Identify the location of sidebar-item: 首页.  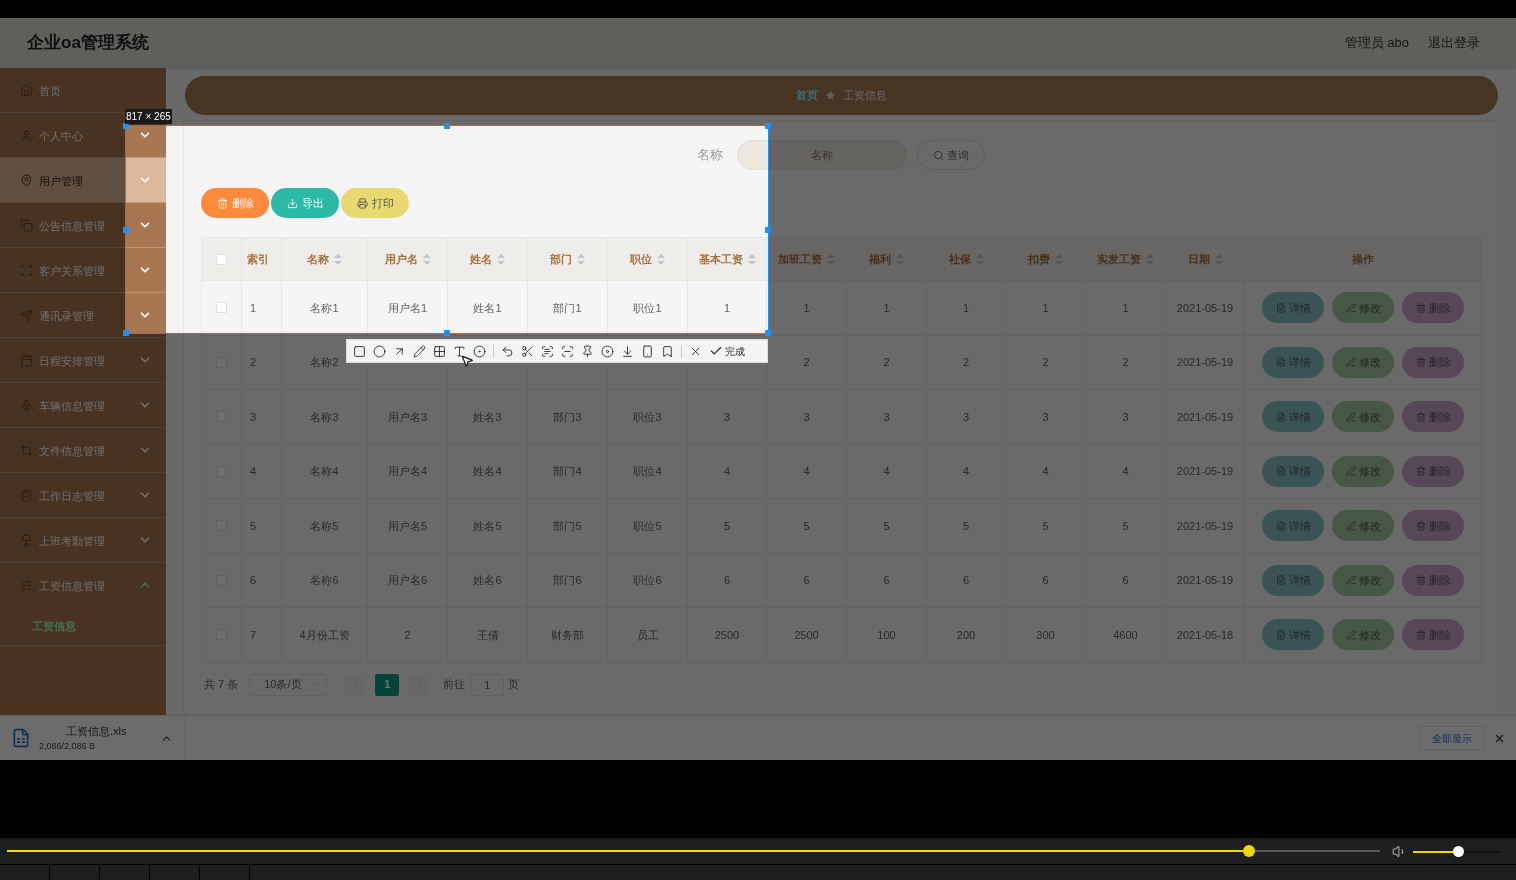
(50, 91).